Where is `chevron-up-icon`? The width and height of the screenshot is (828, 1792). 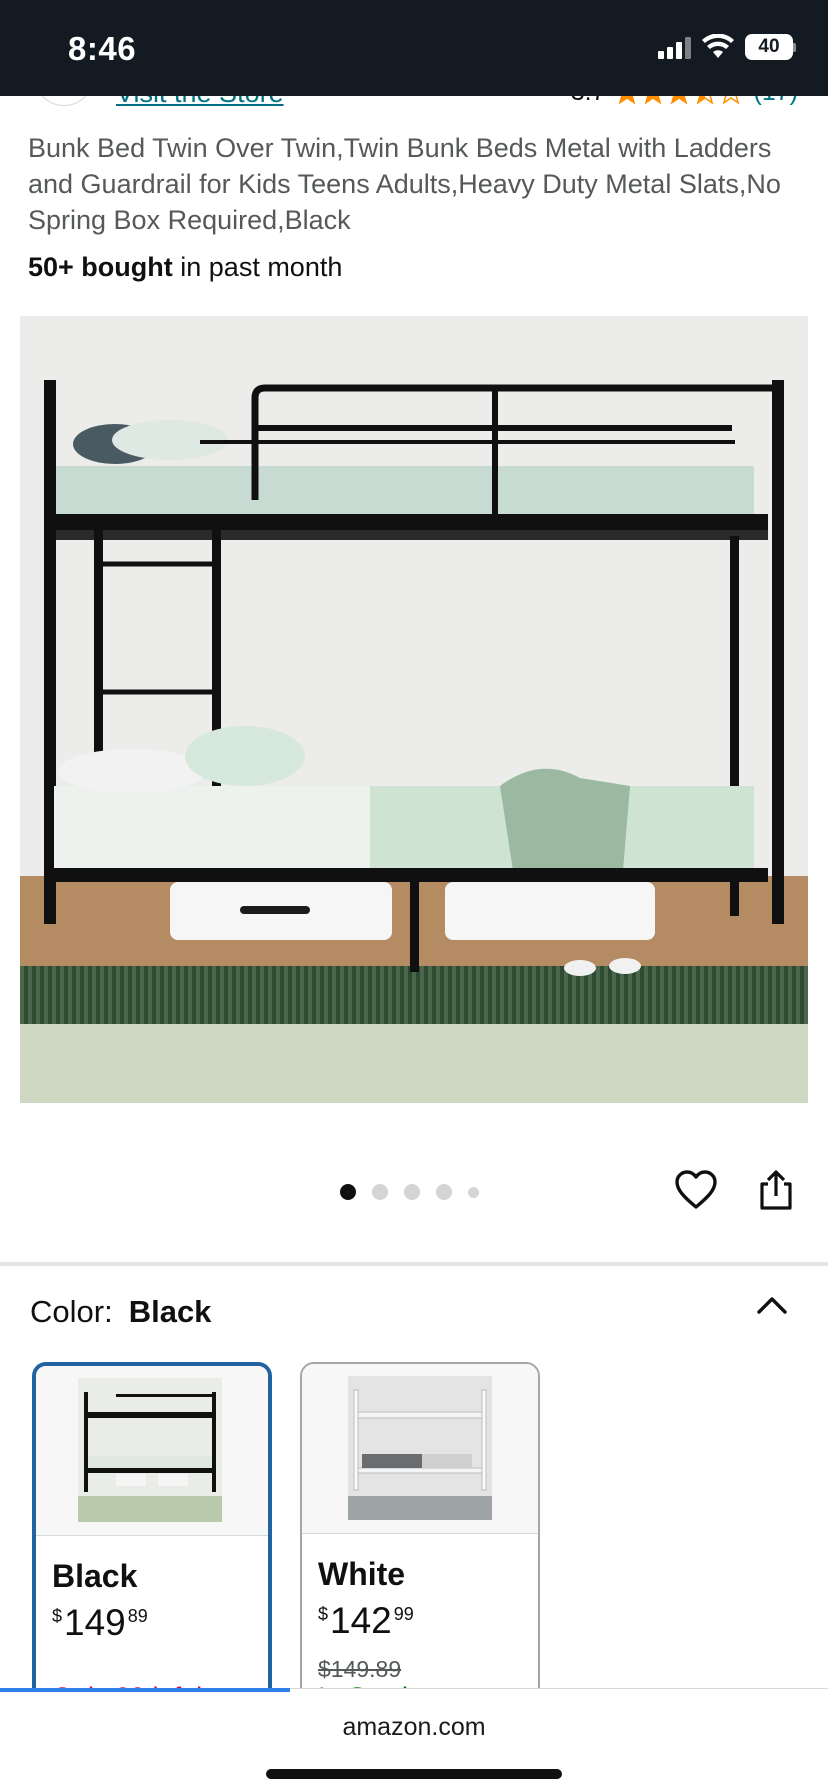
chevron-up-icon is located at coordinates (772, 1304).